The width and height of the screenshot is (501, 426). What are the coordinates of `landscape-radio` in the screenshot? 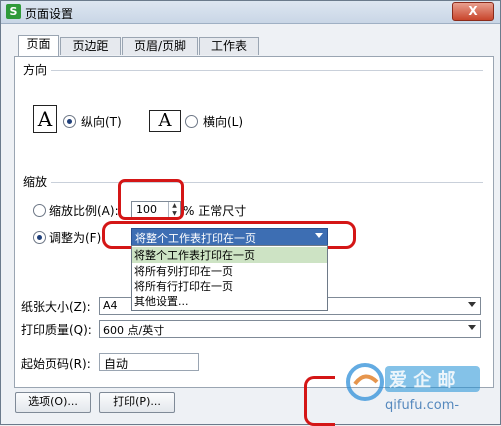 It's located at (191, 121).